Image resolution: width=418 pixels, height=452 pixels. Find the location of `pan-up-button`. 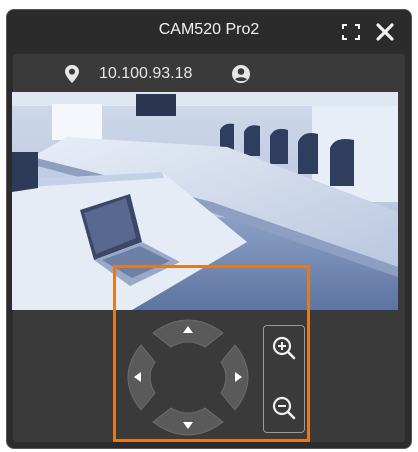

pan-up-button is located at coordinates (188, 333).